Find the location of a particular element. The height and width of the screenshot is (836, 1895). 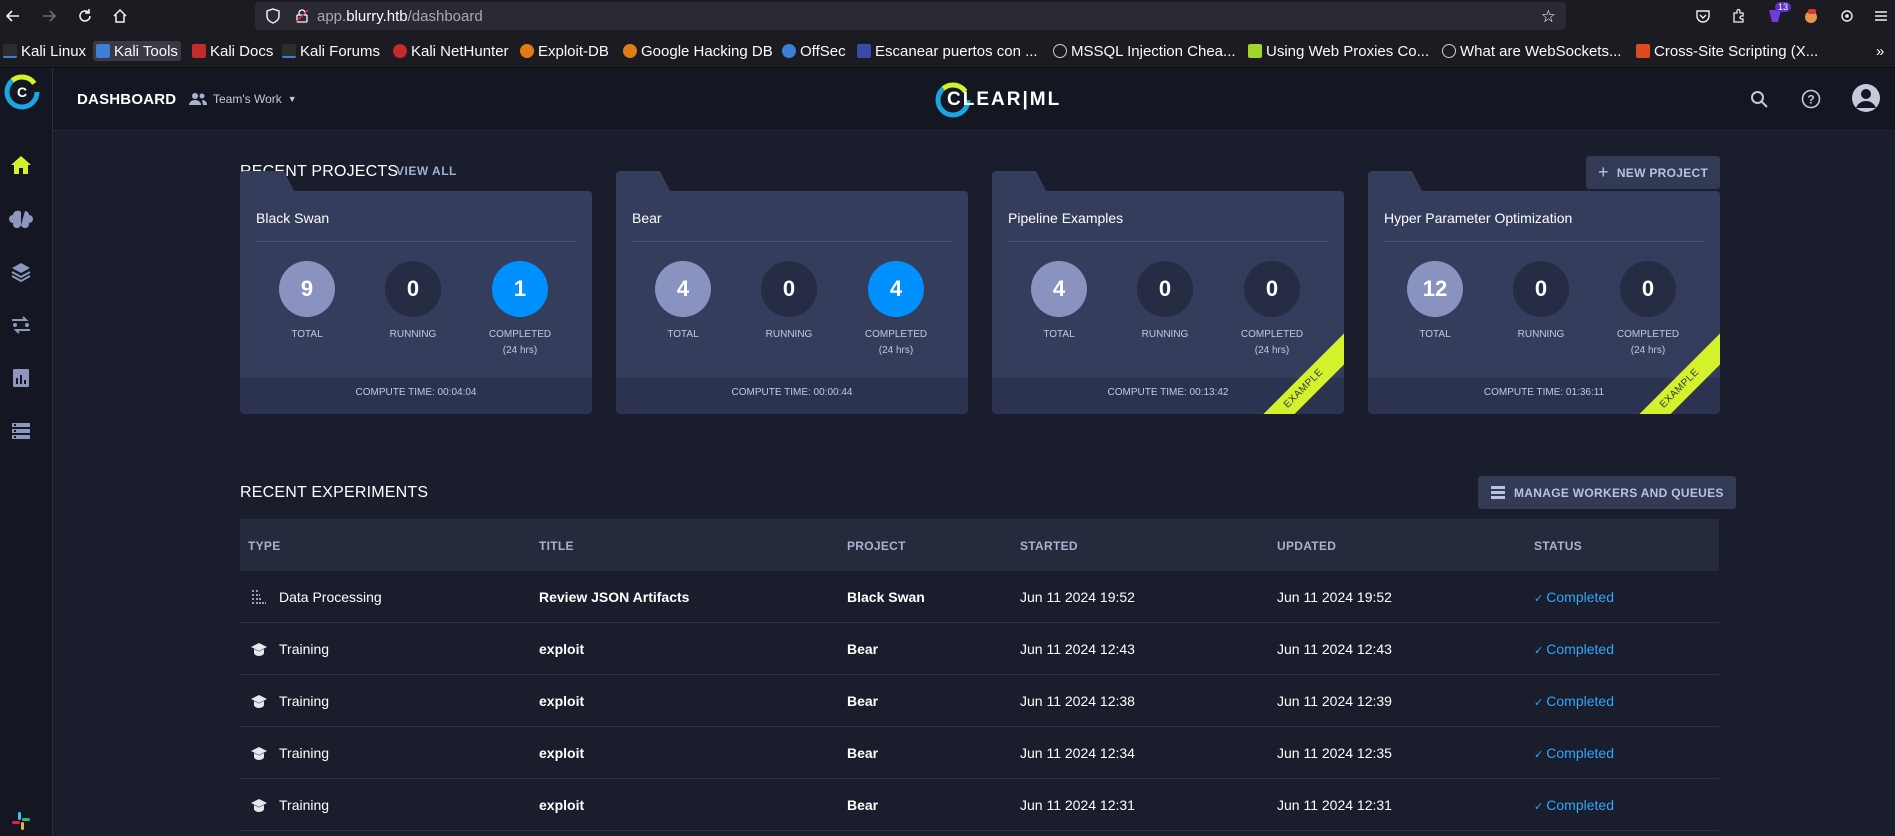

datasets-nav-icon is located at coordinates (21, 272).